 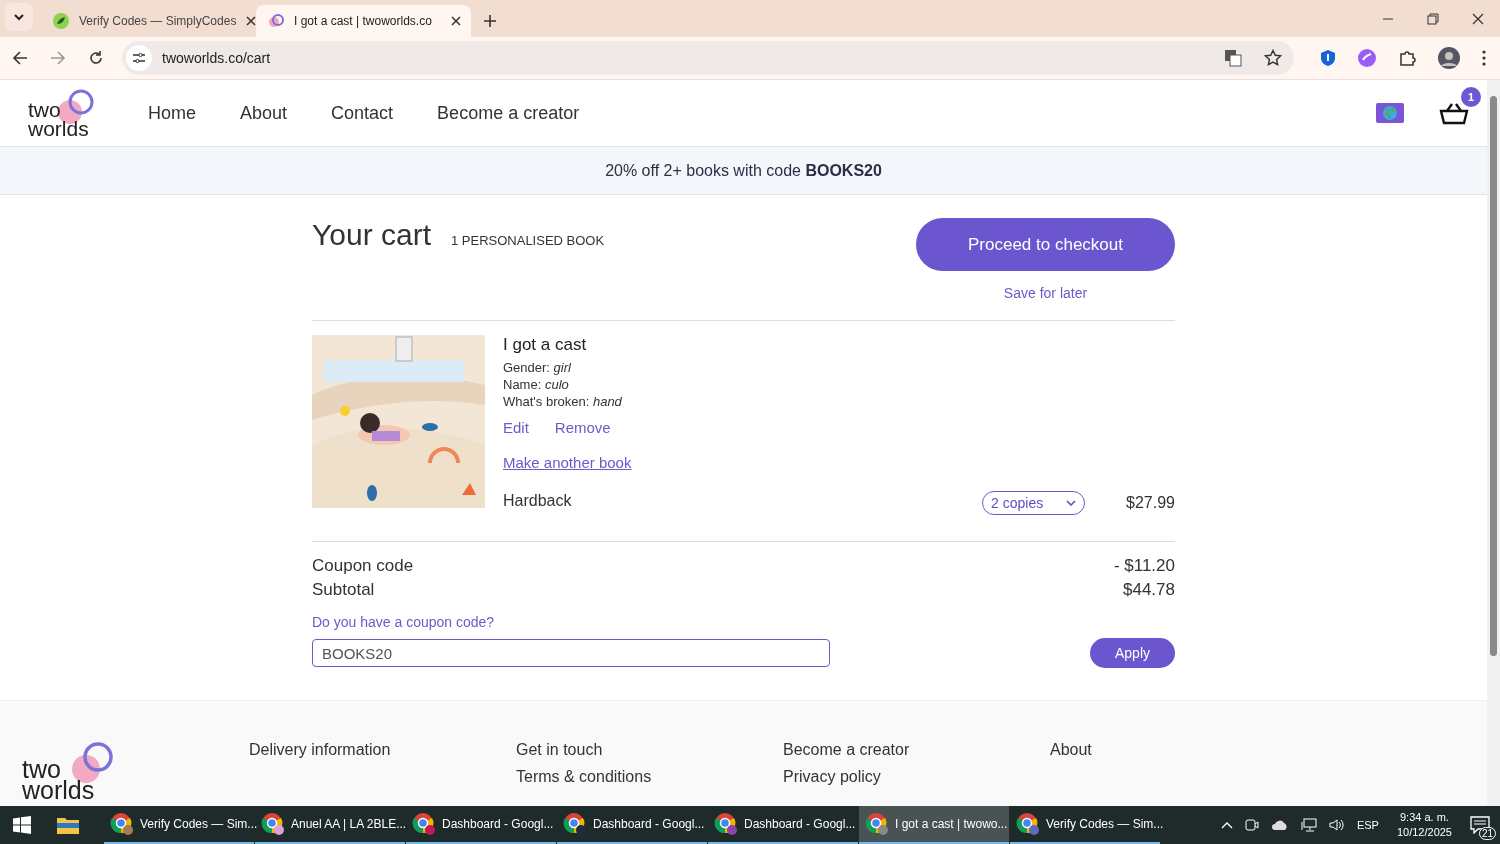 What do you see at coordinates (1471, 97) in the screenshot?
I see `cart-count-badge: 1` at bounding box center [1471, 97].